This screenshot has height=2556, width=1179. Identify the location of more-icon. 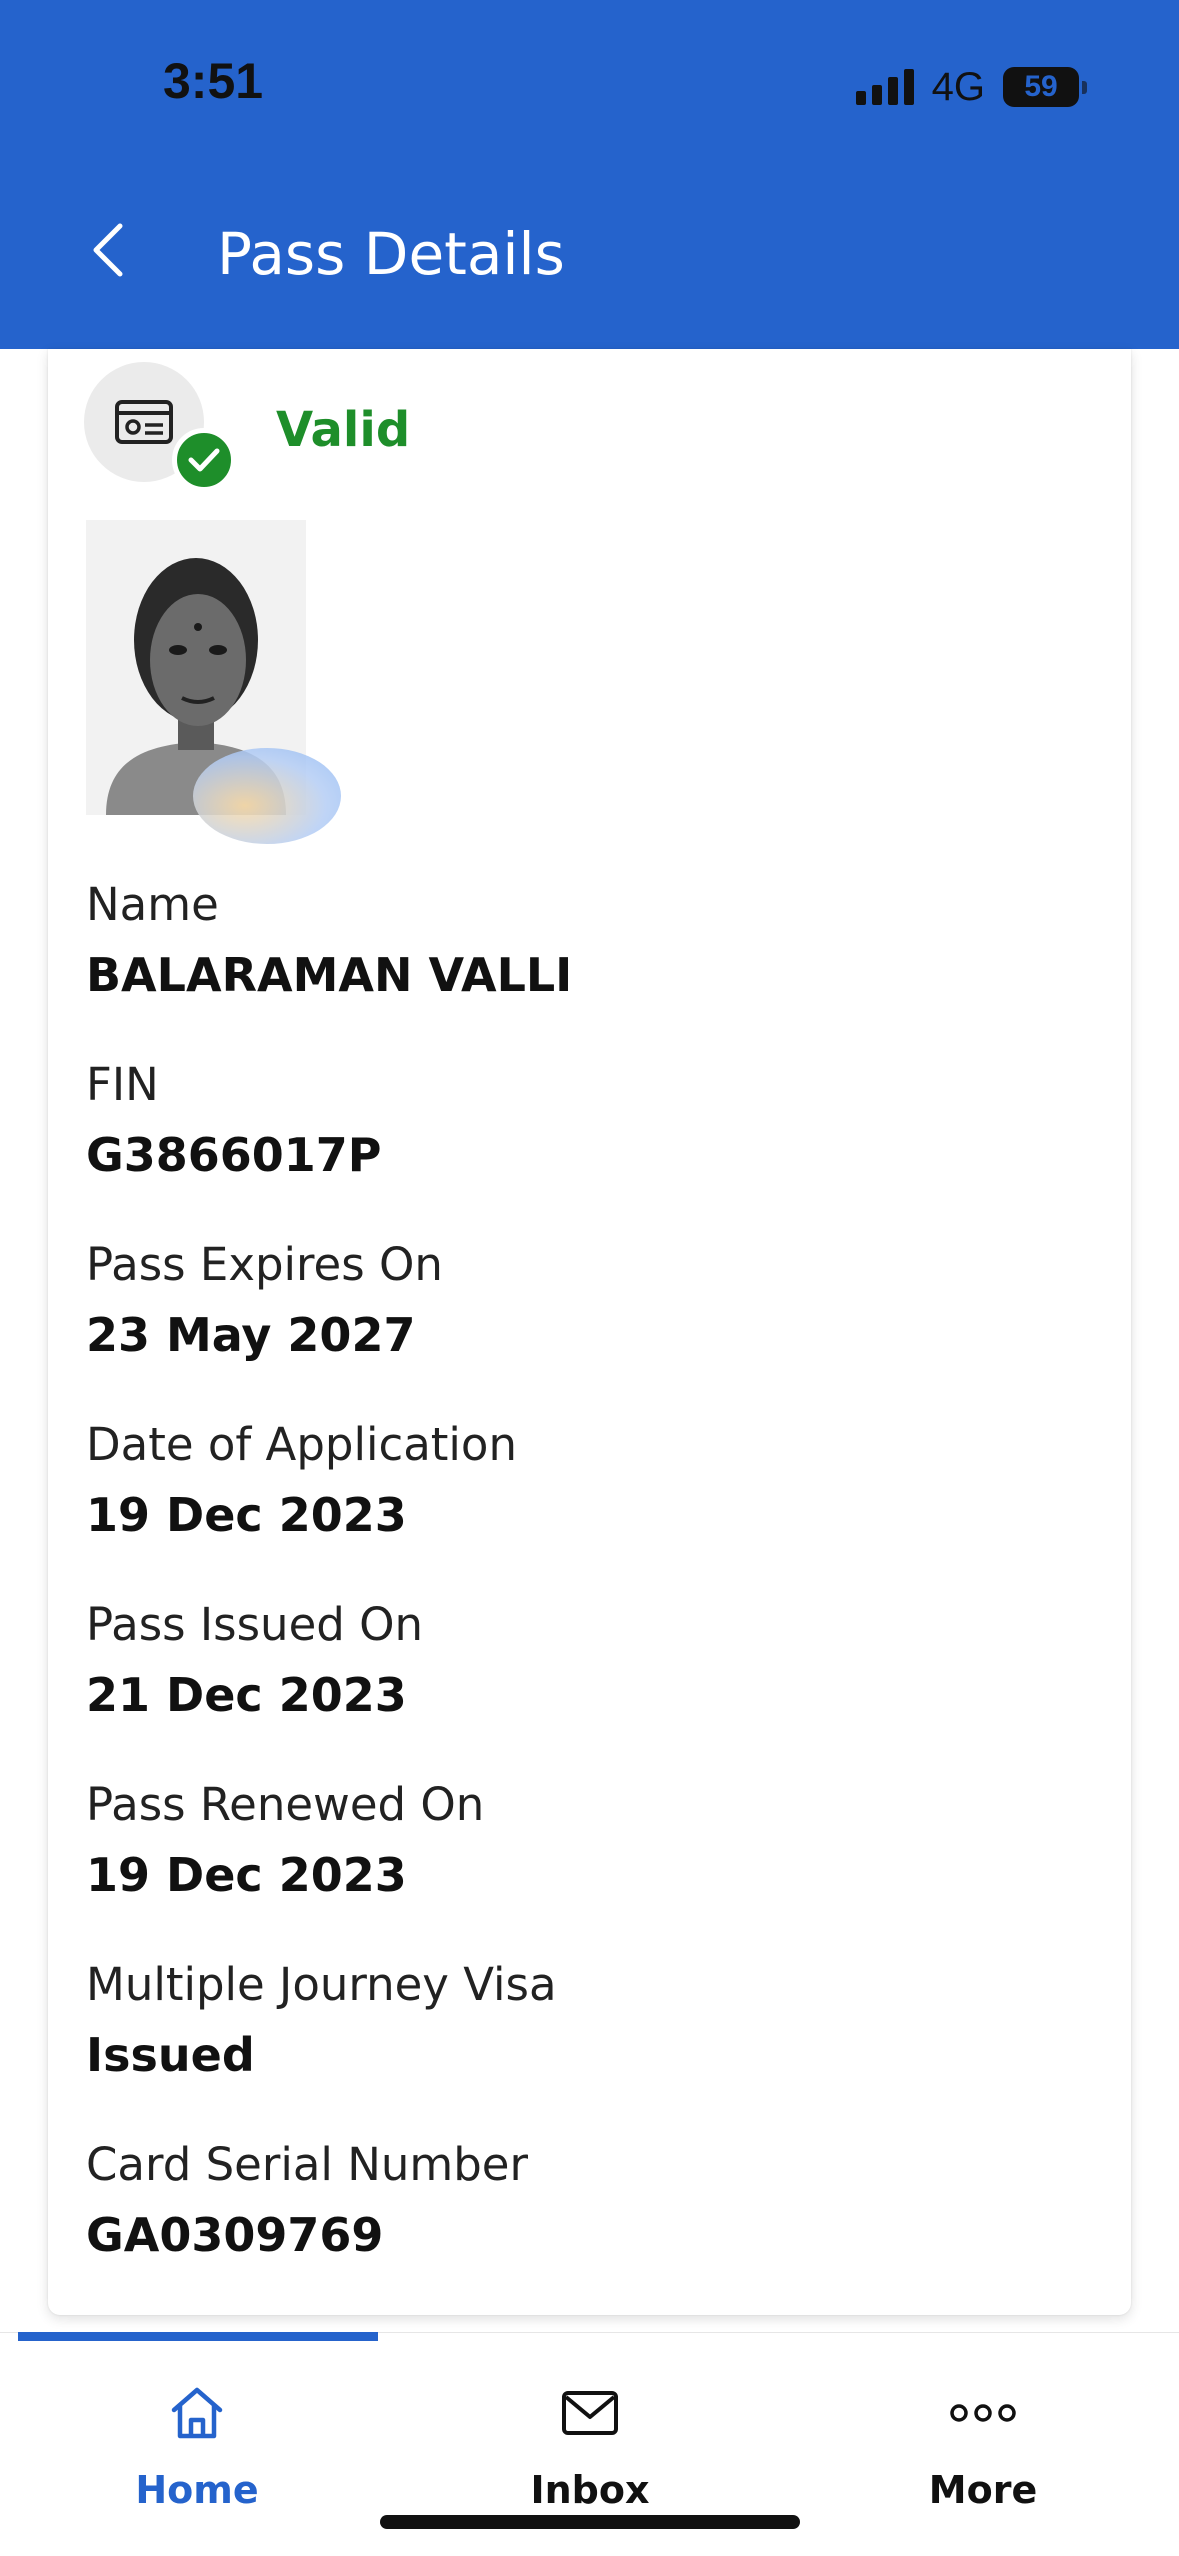
(983, 2413).